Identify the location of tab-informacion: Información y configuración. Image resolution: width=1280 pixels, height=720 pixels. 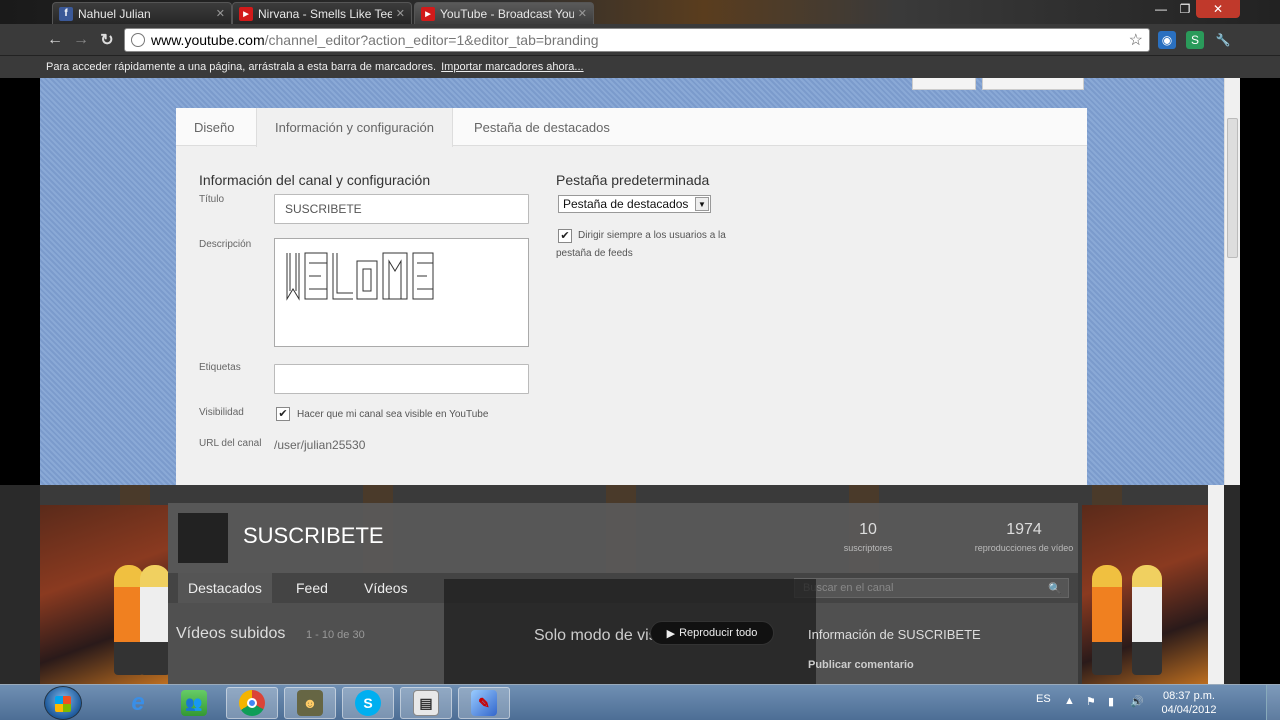
(354, 127).